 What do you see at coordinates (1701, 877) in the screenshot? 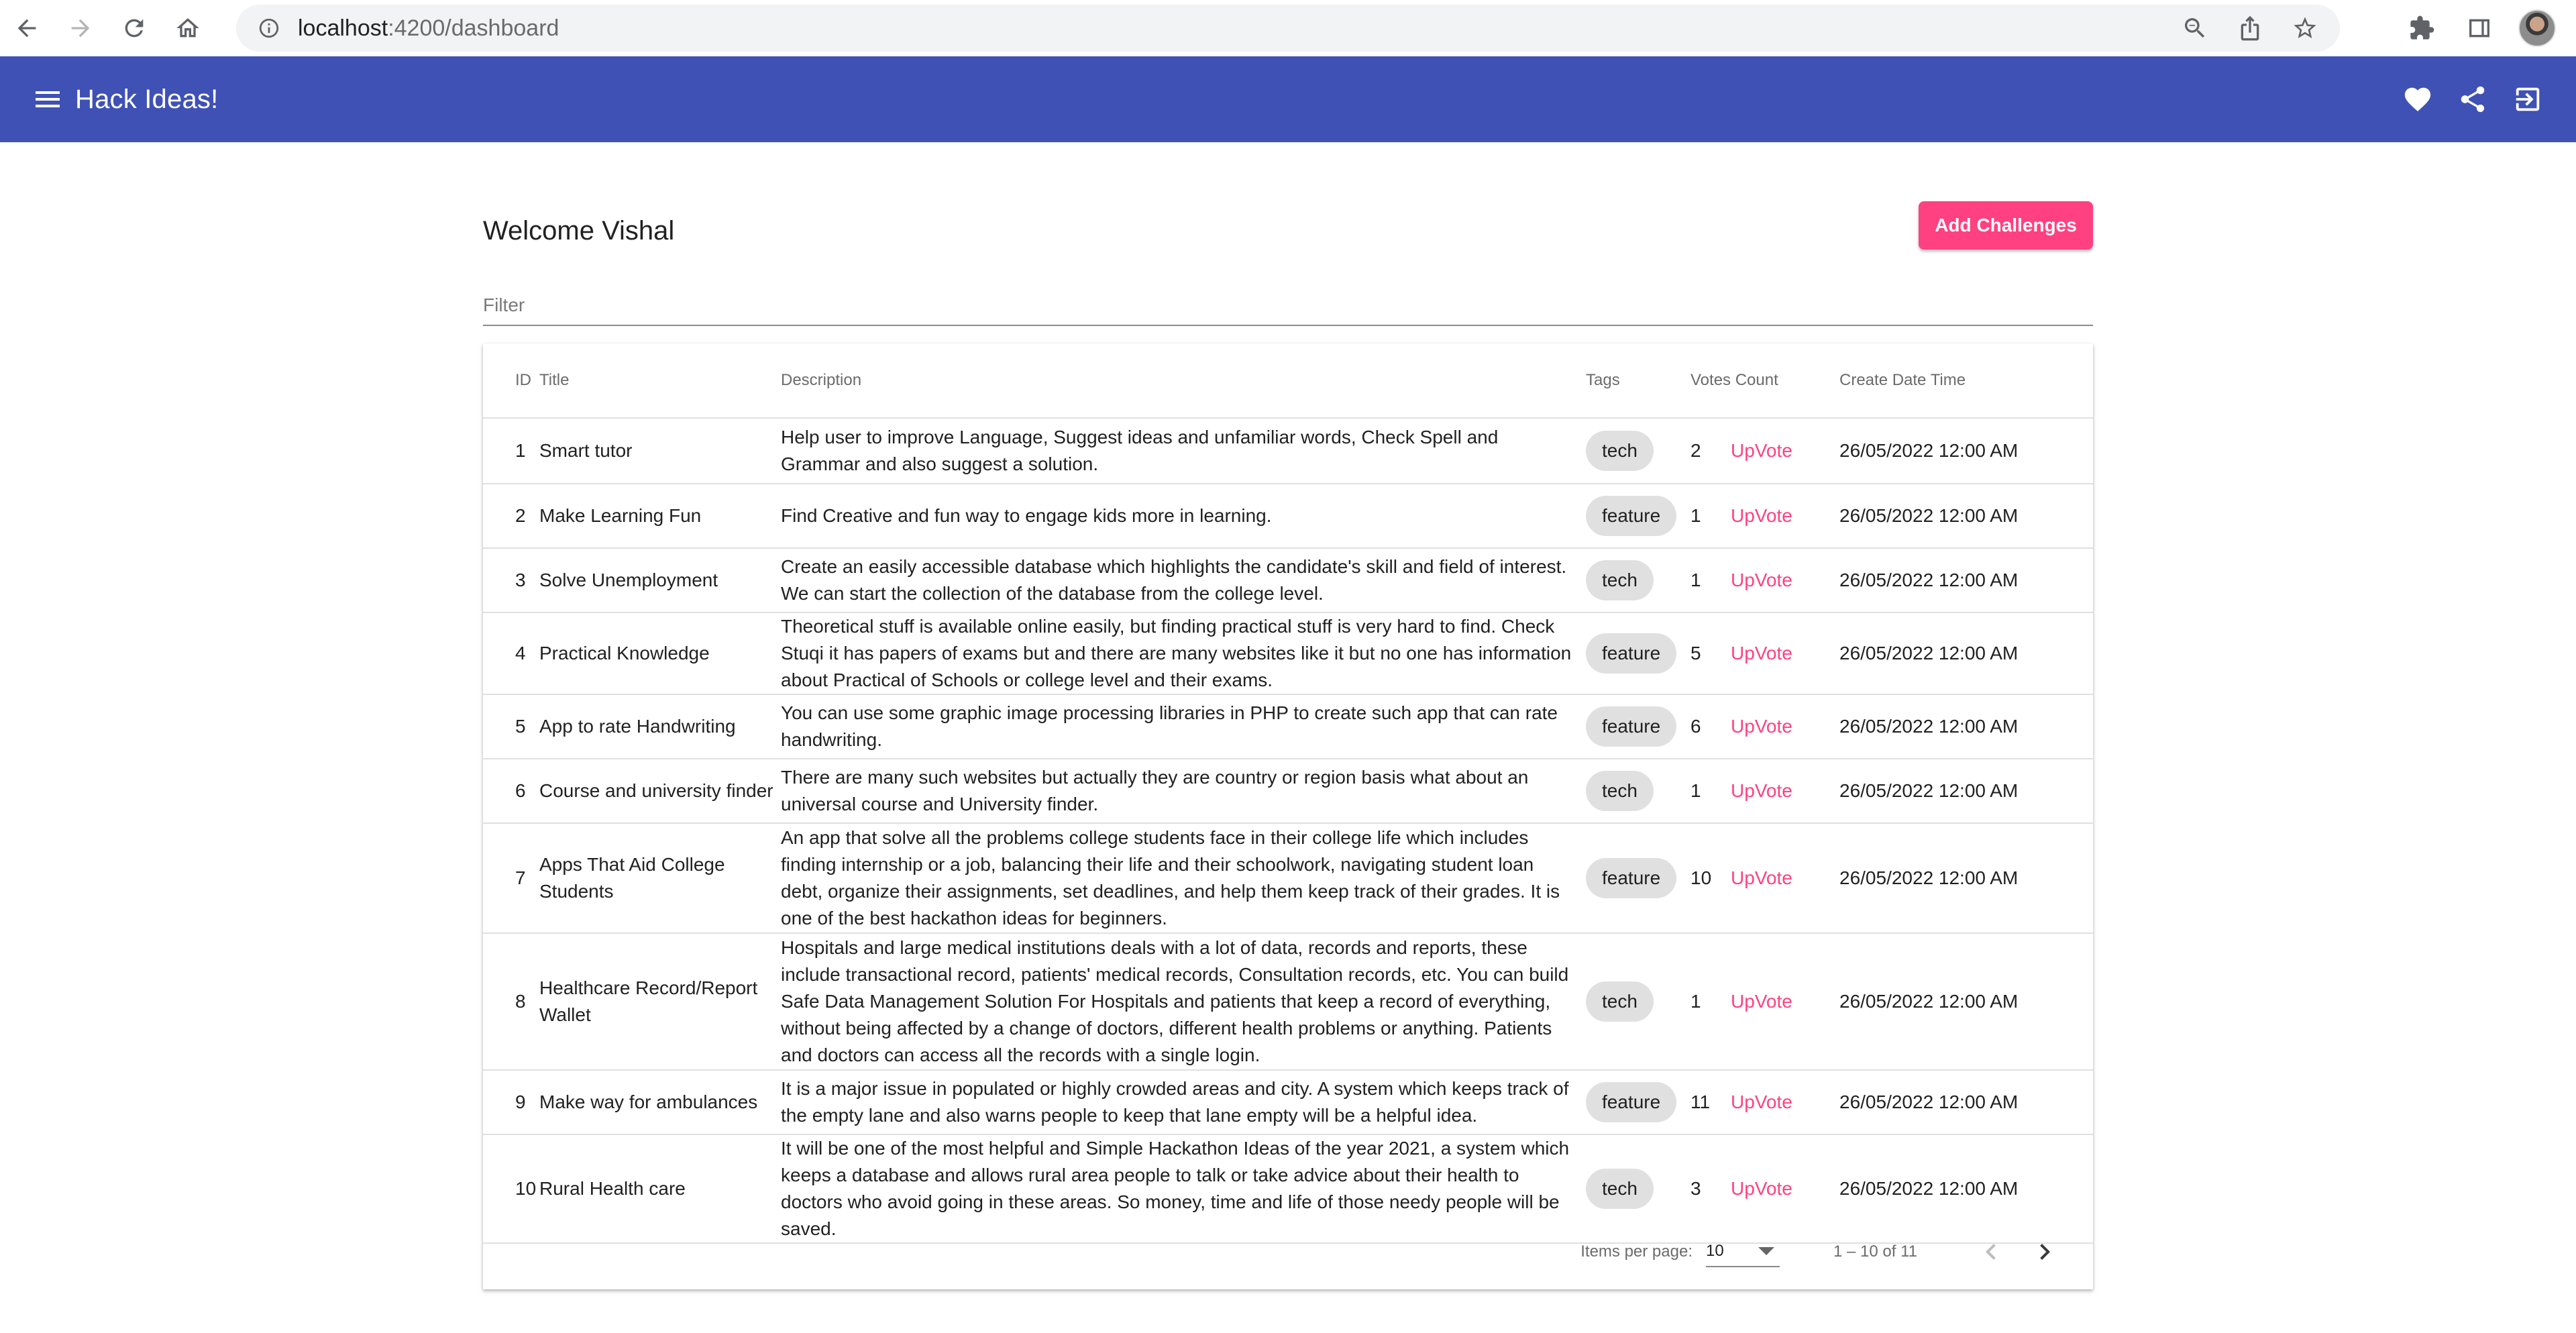
I see `vote-count: 10` at bounding box center [1701, 877].